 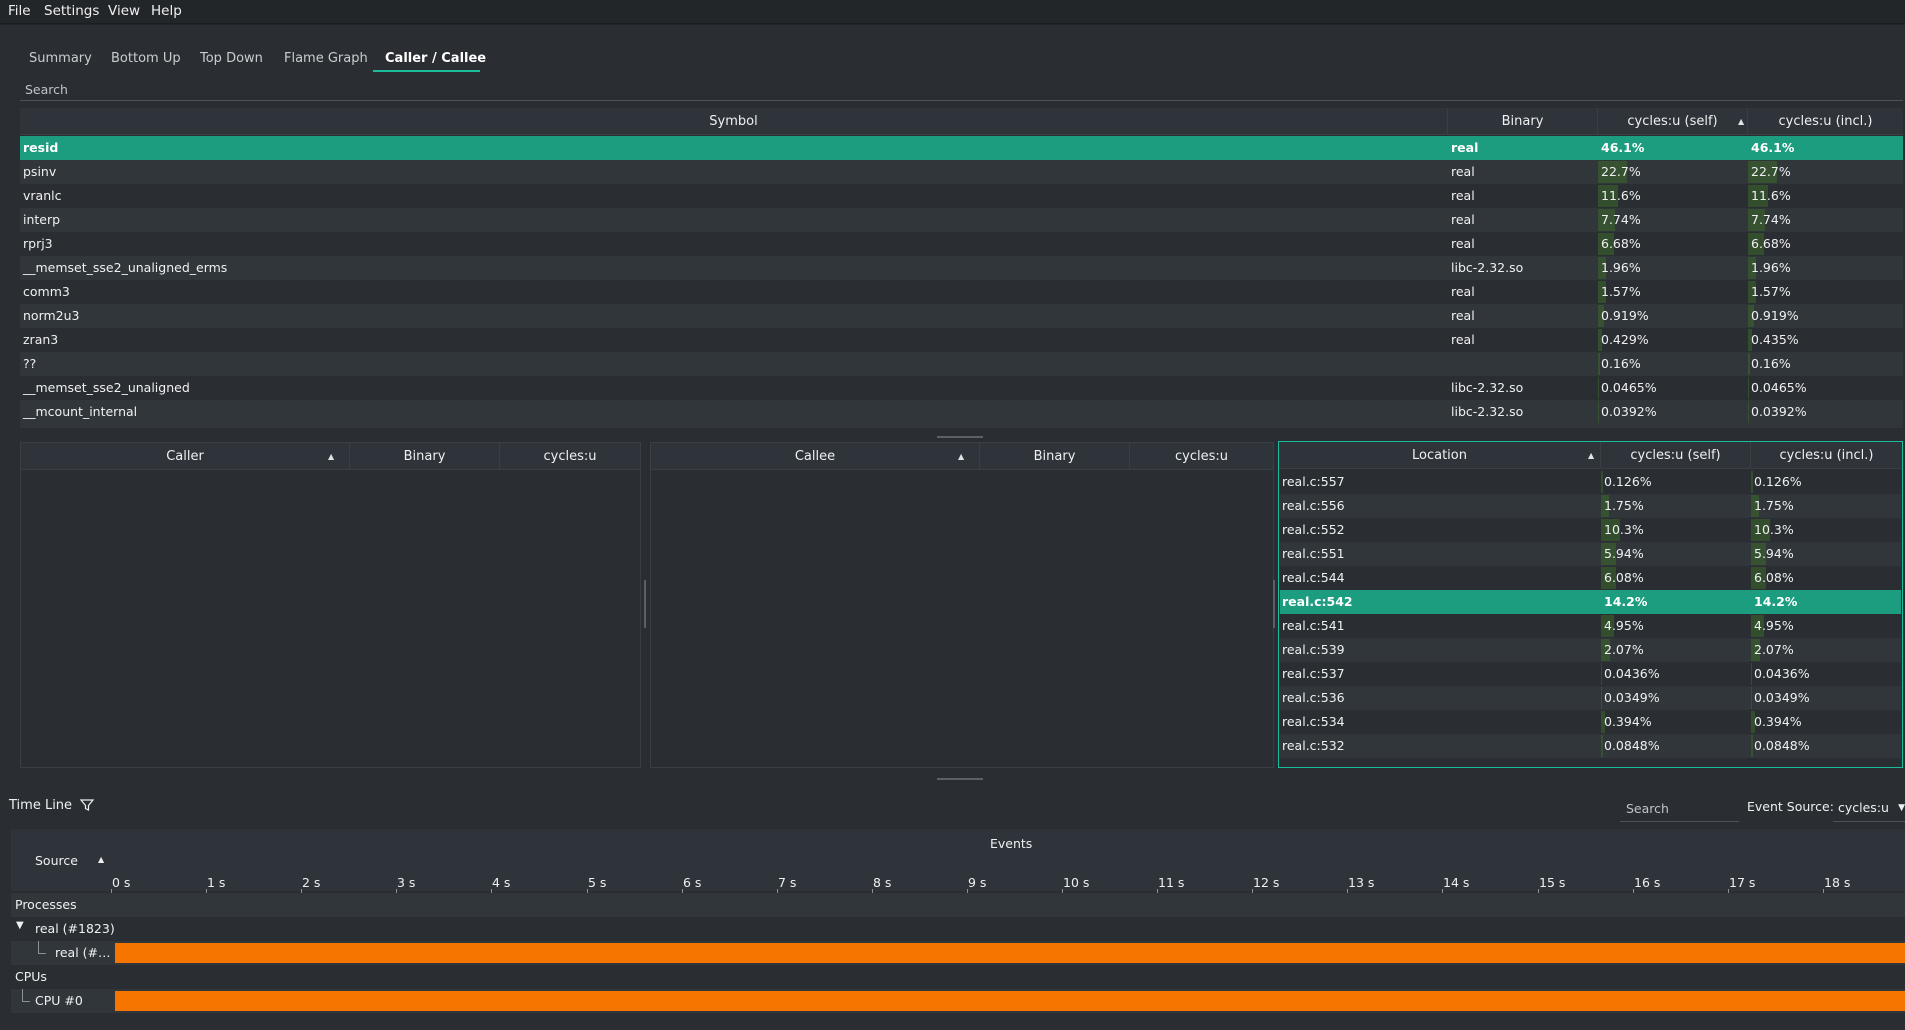 I want to click on thread-activity-bar, so click(x=1010, y=953).